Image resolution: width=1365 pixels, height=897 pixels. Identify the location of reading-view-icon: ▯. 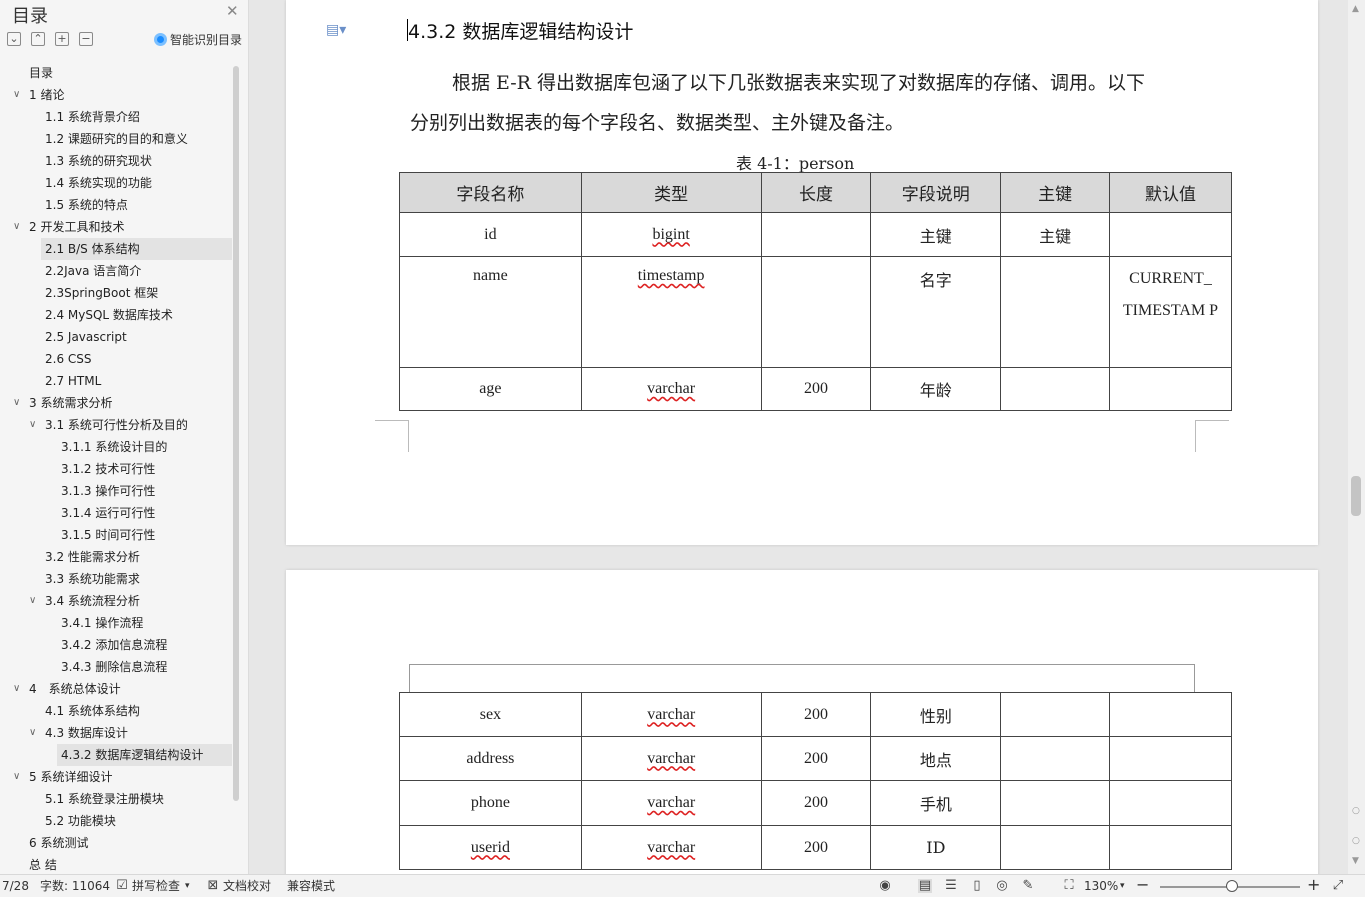
(977, 886).